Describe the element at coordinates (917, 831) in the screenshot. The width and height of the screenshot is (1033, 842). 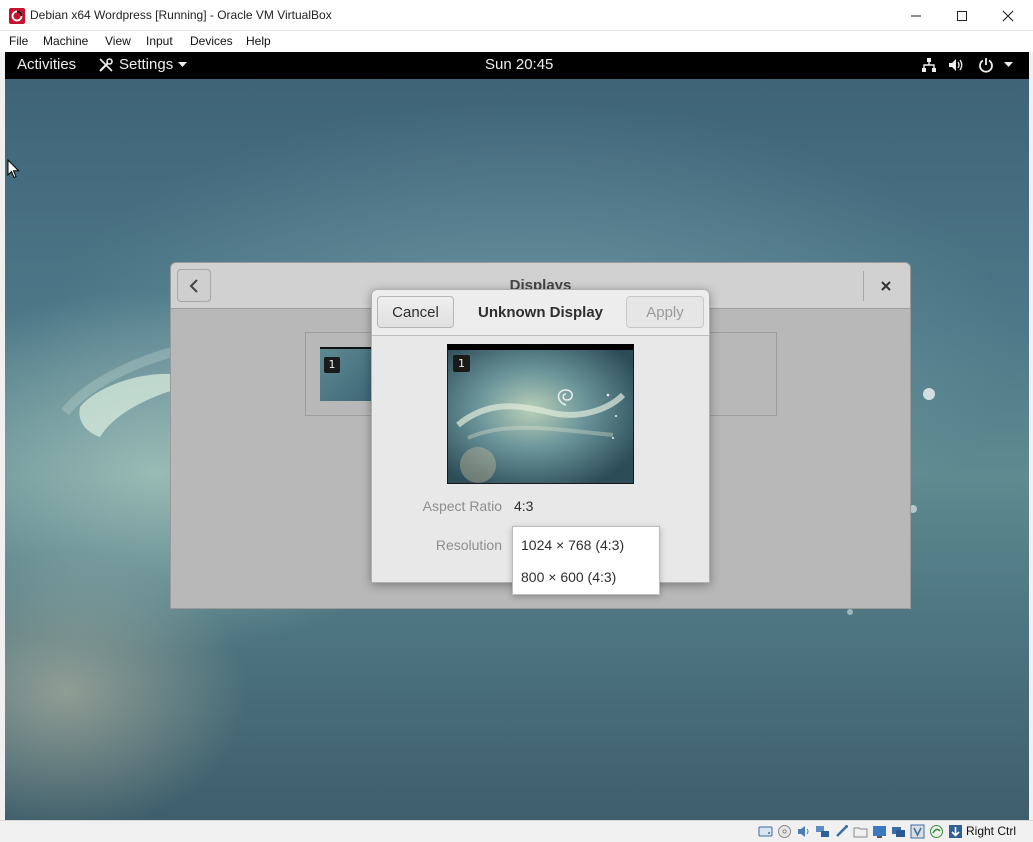
I see `recording-icon` at that location.